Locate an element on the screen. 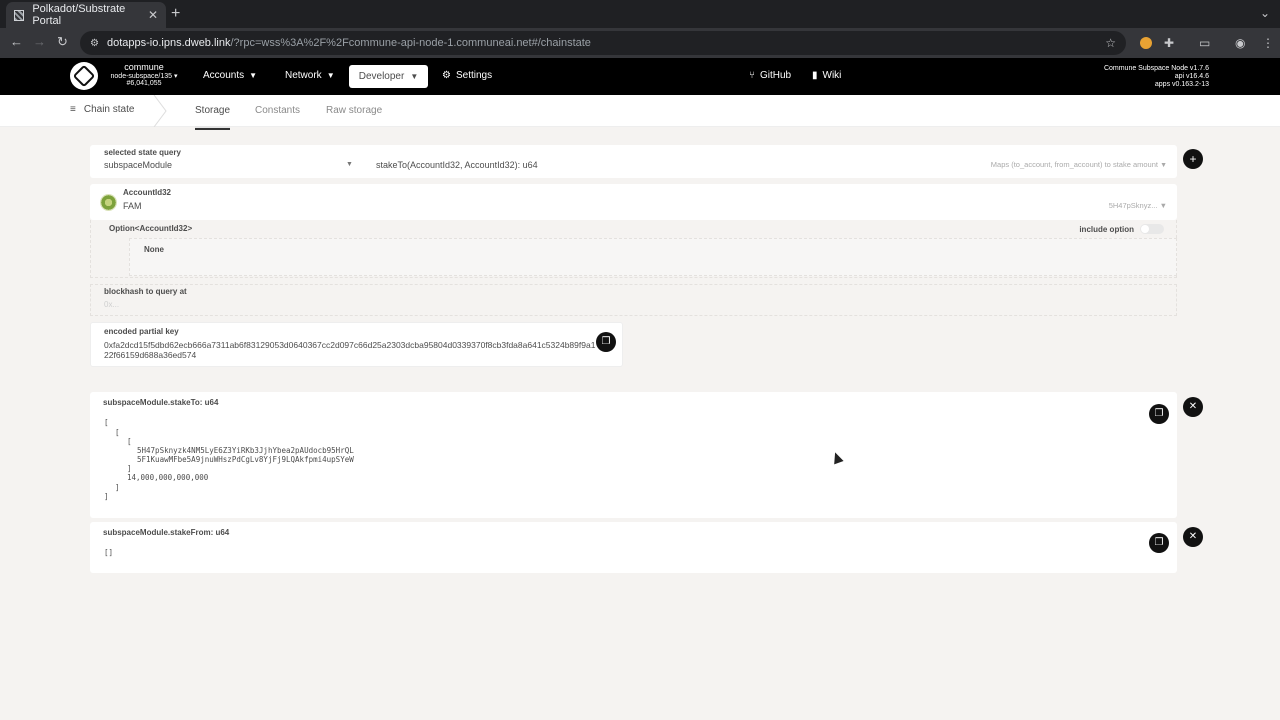 The image size is (1280, 720). chain-logo-icon is located at coordinates (84, 76).